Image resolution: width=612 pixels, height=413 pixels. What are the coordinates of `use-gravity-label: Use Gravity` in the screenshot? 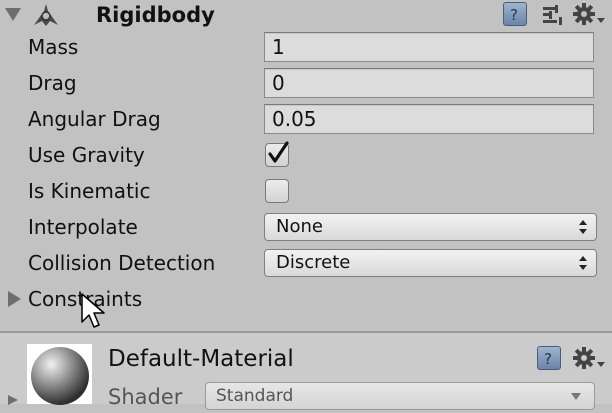 It's located at (86, 155).